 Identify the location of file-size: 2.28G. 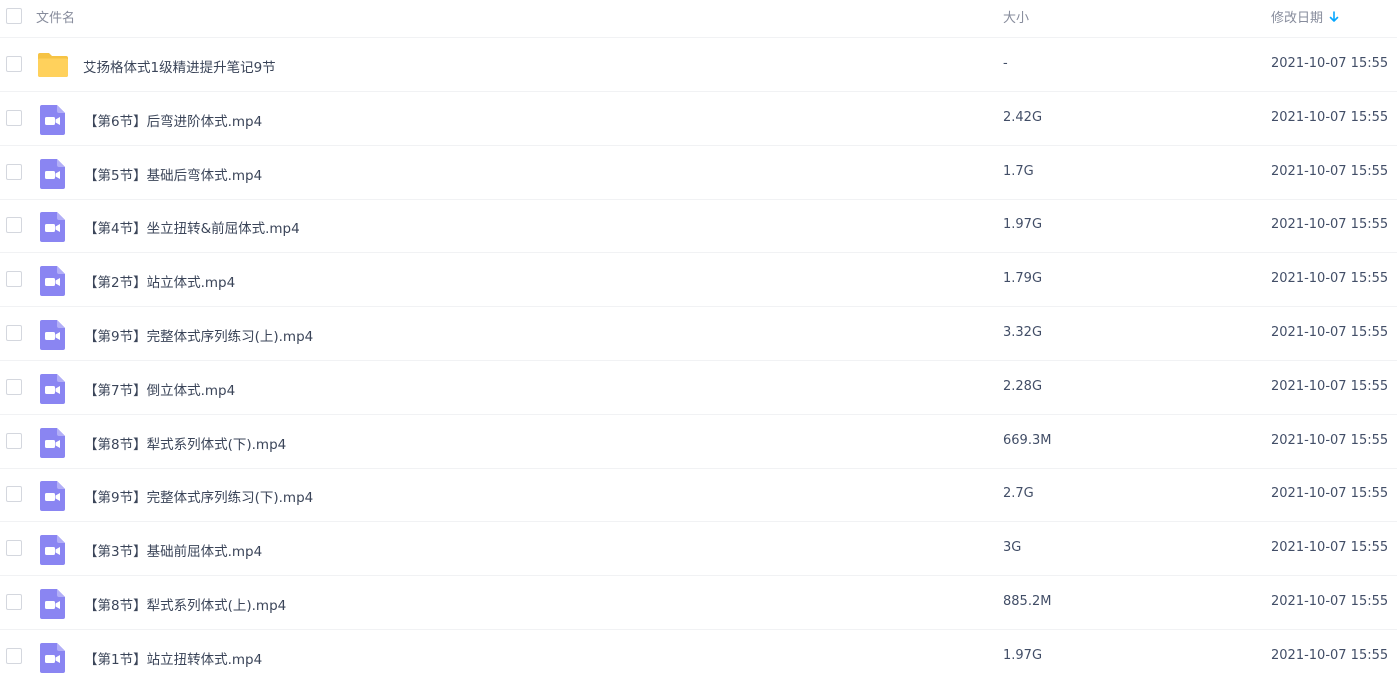
(1023, 386).